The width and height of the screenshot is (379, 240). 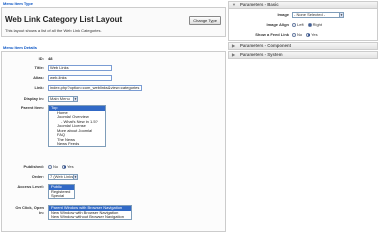 What do you see at coordinates (303, 46) in the screenshot?
I see `parameters-component-header: ▶ Parameters - Component` at bounding box center [303, 46].